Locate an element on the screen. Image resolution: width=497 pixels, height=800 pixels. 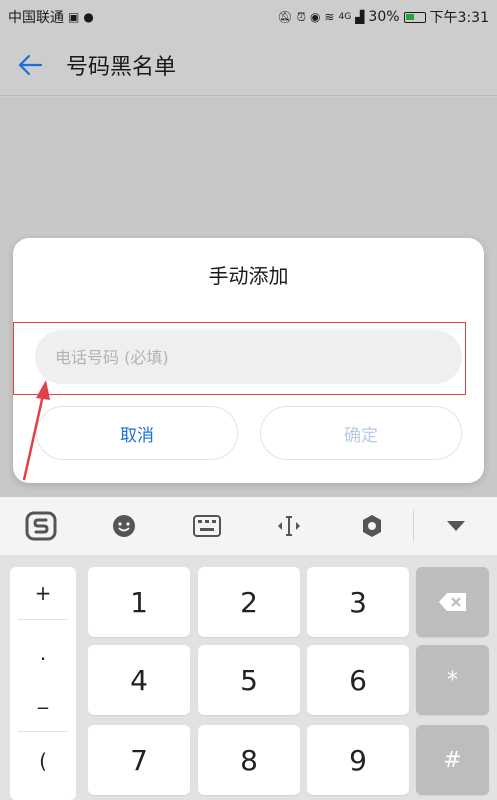
hash-key: # is located at coordinates (452, 760).